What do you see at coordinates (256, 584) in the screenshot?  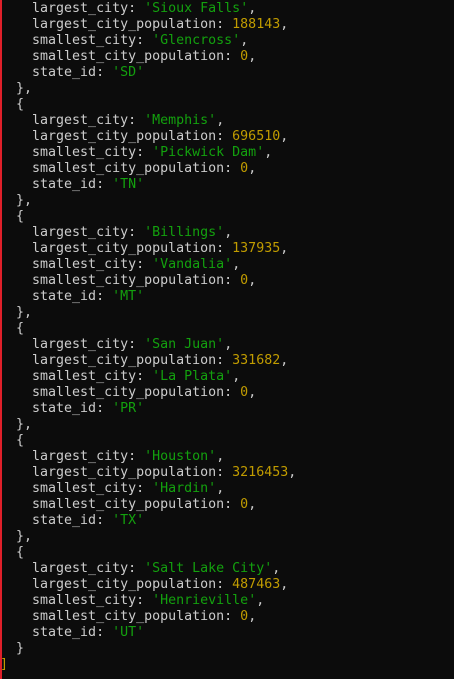 I see `number-value: 487463` at bounding box center [256, 584].